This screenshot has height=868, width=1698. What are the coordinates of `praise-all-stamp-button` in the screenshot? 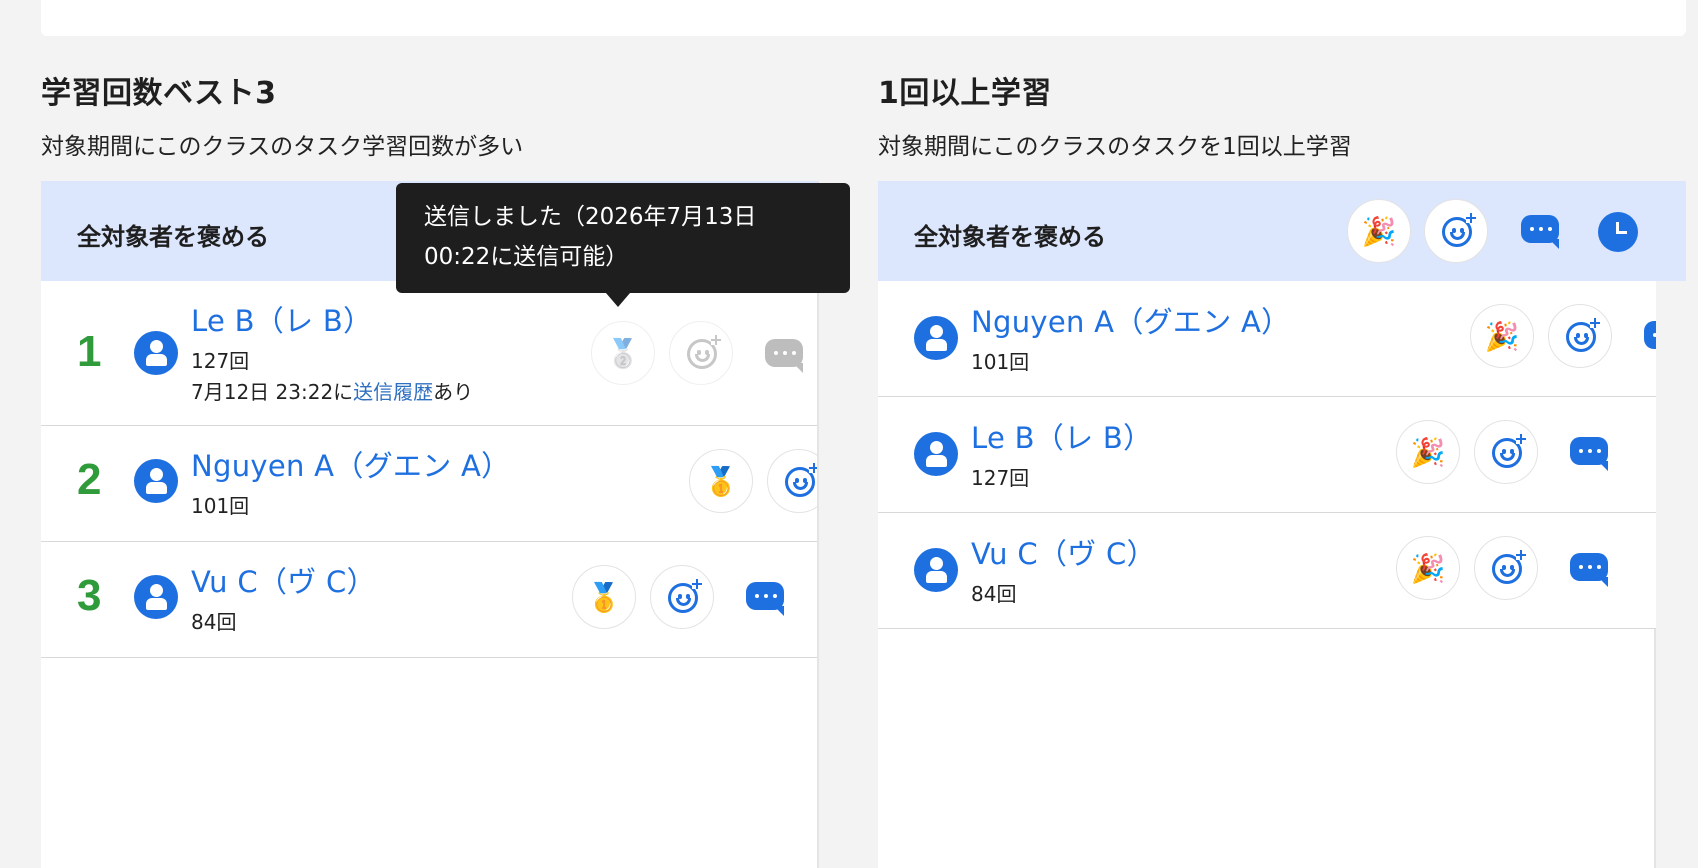 It's located at (1456, 231).